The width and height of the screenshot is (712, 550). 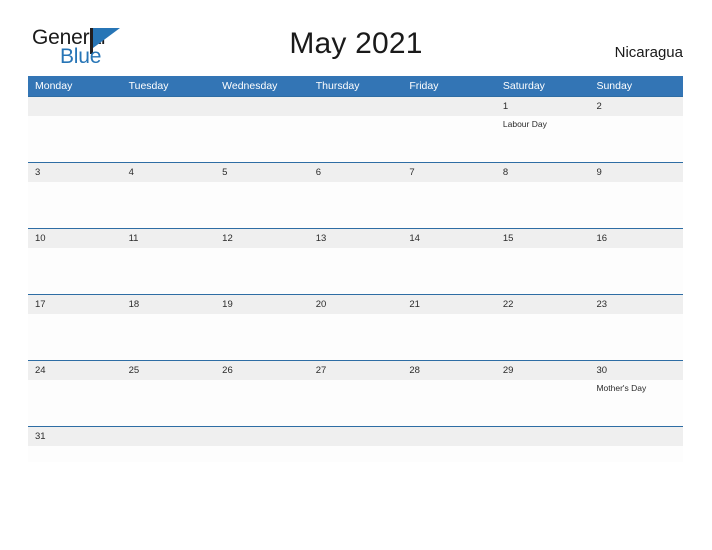 What do you see at coordinates (75, 304) in the screenshot?
I see `day-cell: 17` at bounding box center [75, 304].